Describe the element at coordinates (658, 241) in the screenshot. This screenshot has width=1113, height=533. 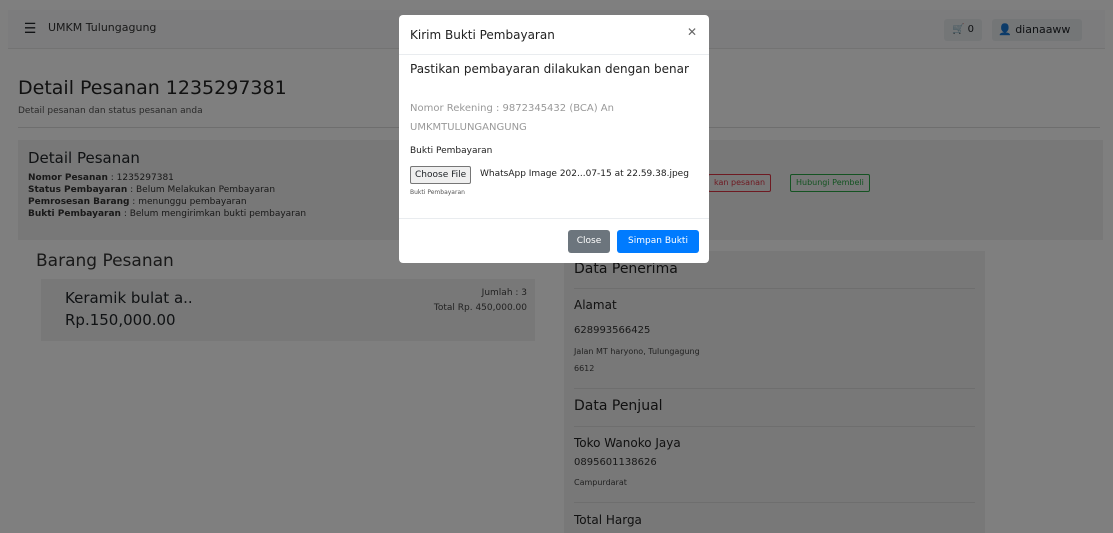
I see `save-proof-button: Simpan Bukti` at that location.